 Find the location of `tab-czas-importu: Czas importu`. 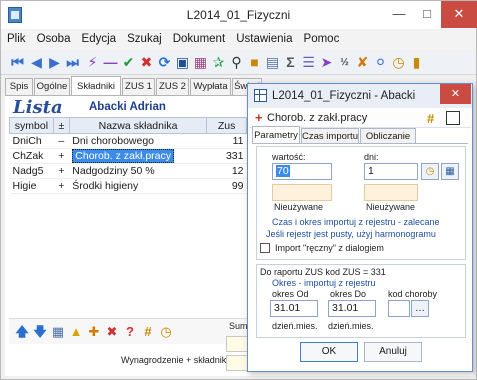

tab-czas-importu: Czas importu is located at coordinates (330, 136).